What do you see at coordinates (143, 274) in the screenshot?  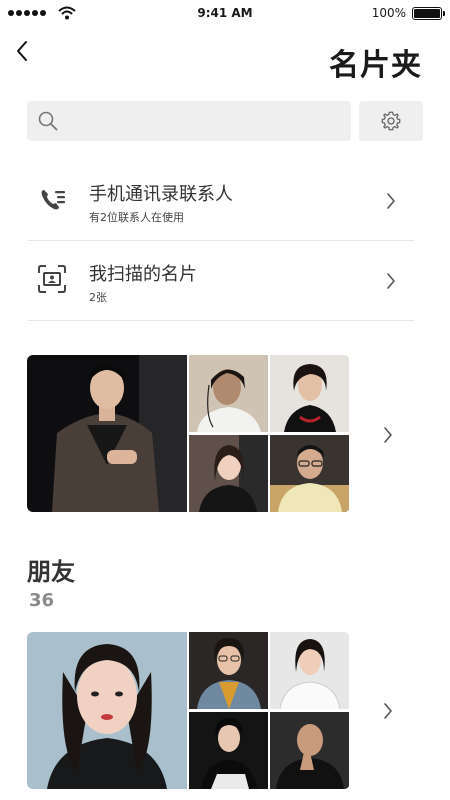 I see `list-item-title: 我扫描的名片` at bounding box center [143, 274].